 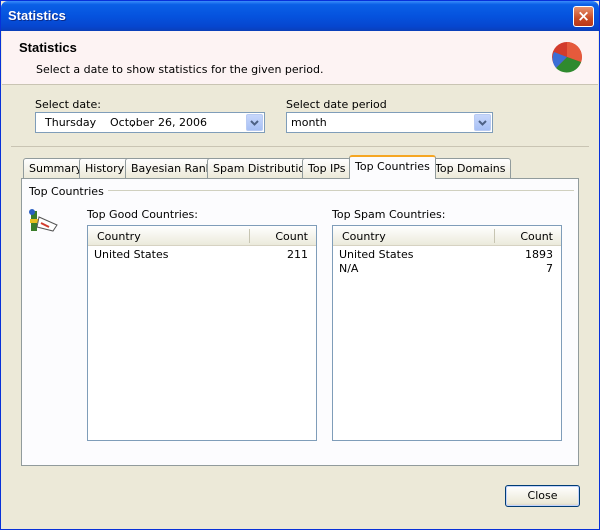 I want to click on group-divider, so click(x=336, y=190).